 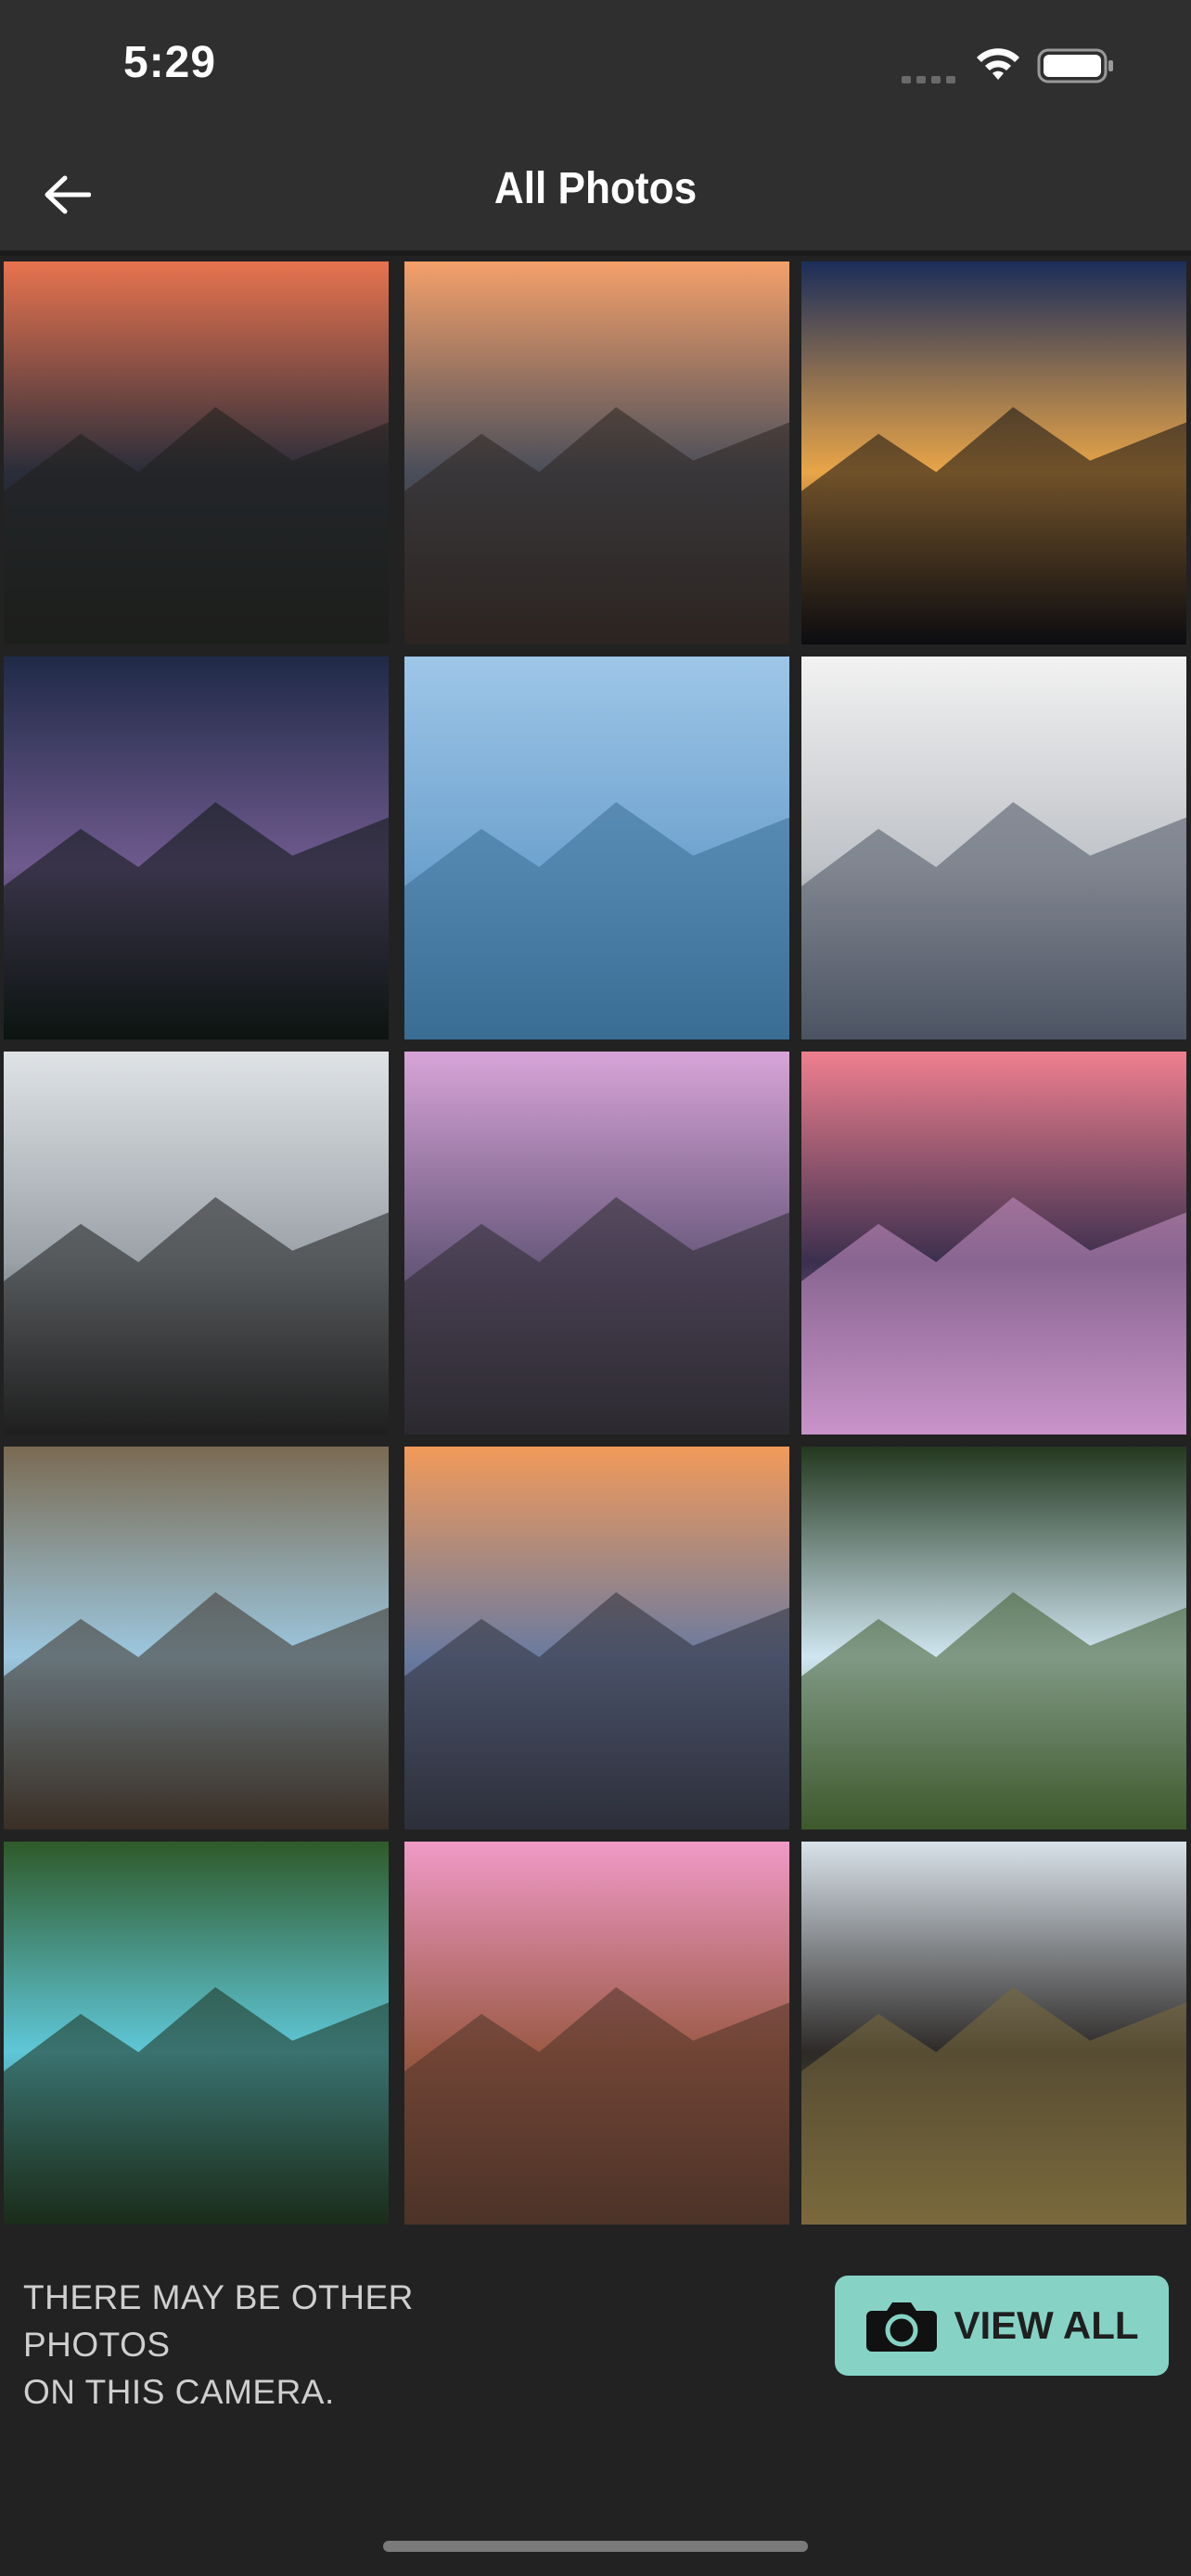 I want to click on photo-thumbnail-rowboats-calm-lake, so click(x=597, y=848).